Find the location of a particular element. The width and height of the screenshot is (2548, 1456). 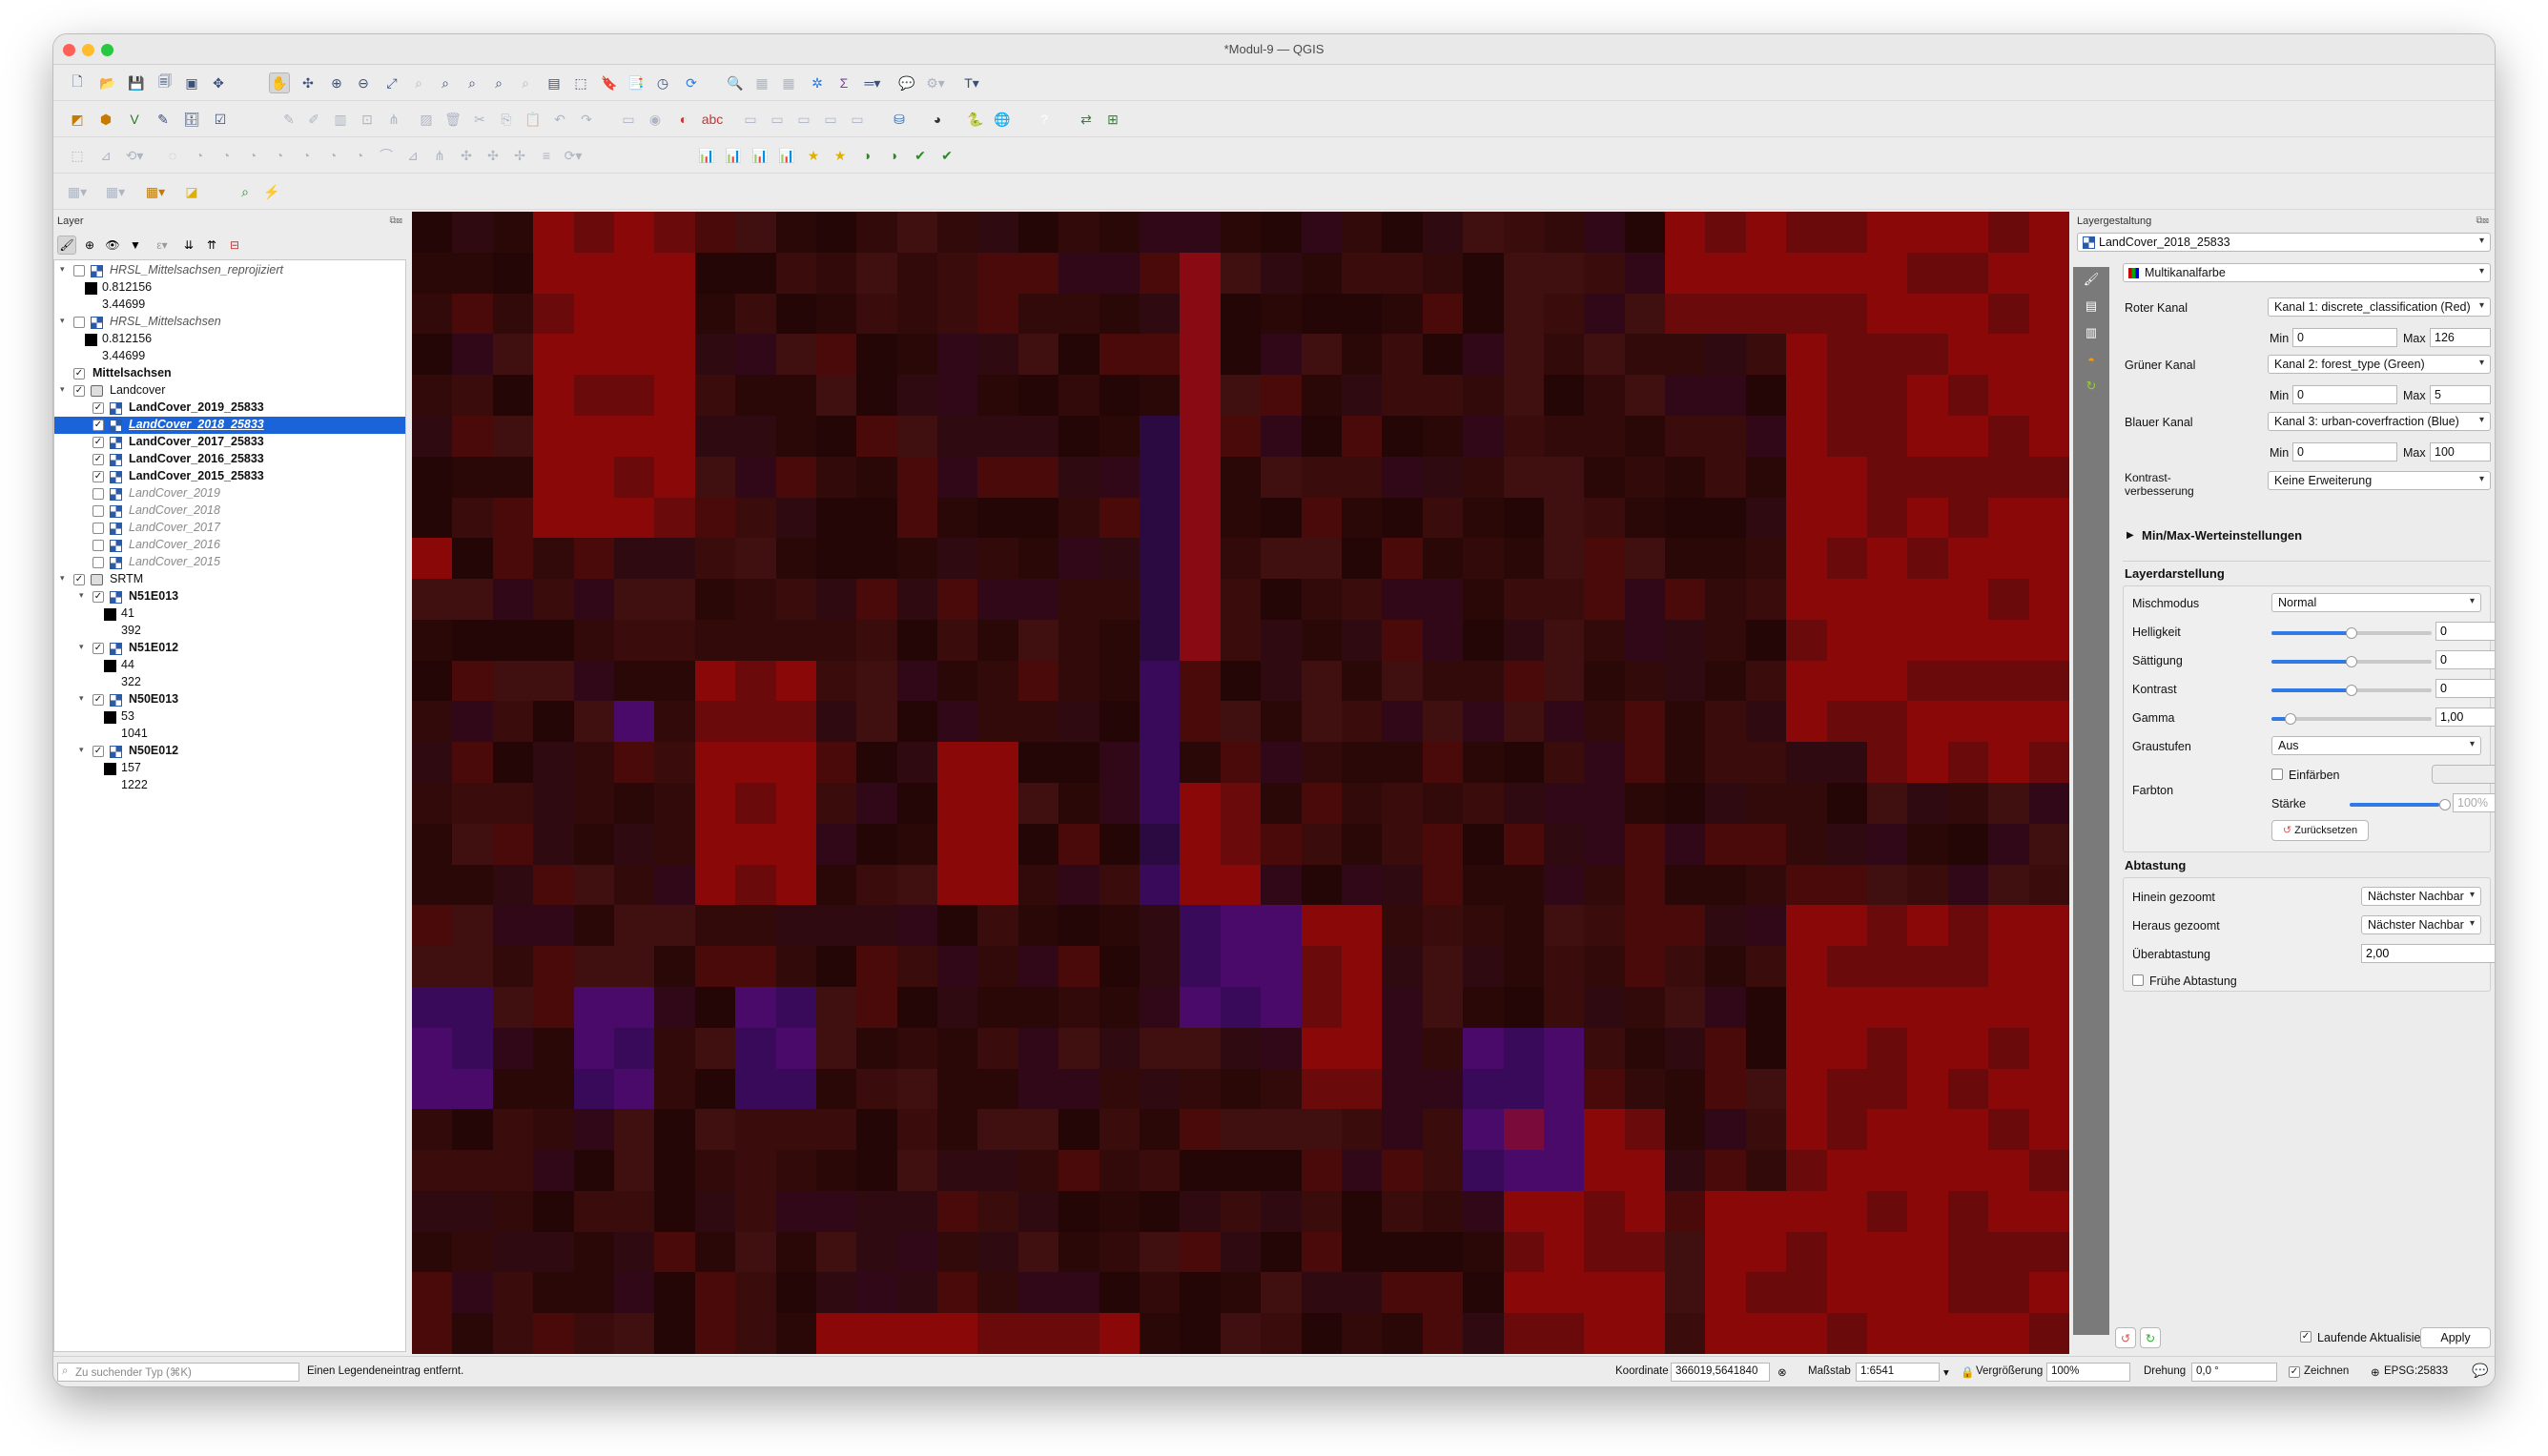

layer-row: ▾ ✓ N51E013 is located at coordinates (229, 596).